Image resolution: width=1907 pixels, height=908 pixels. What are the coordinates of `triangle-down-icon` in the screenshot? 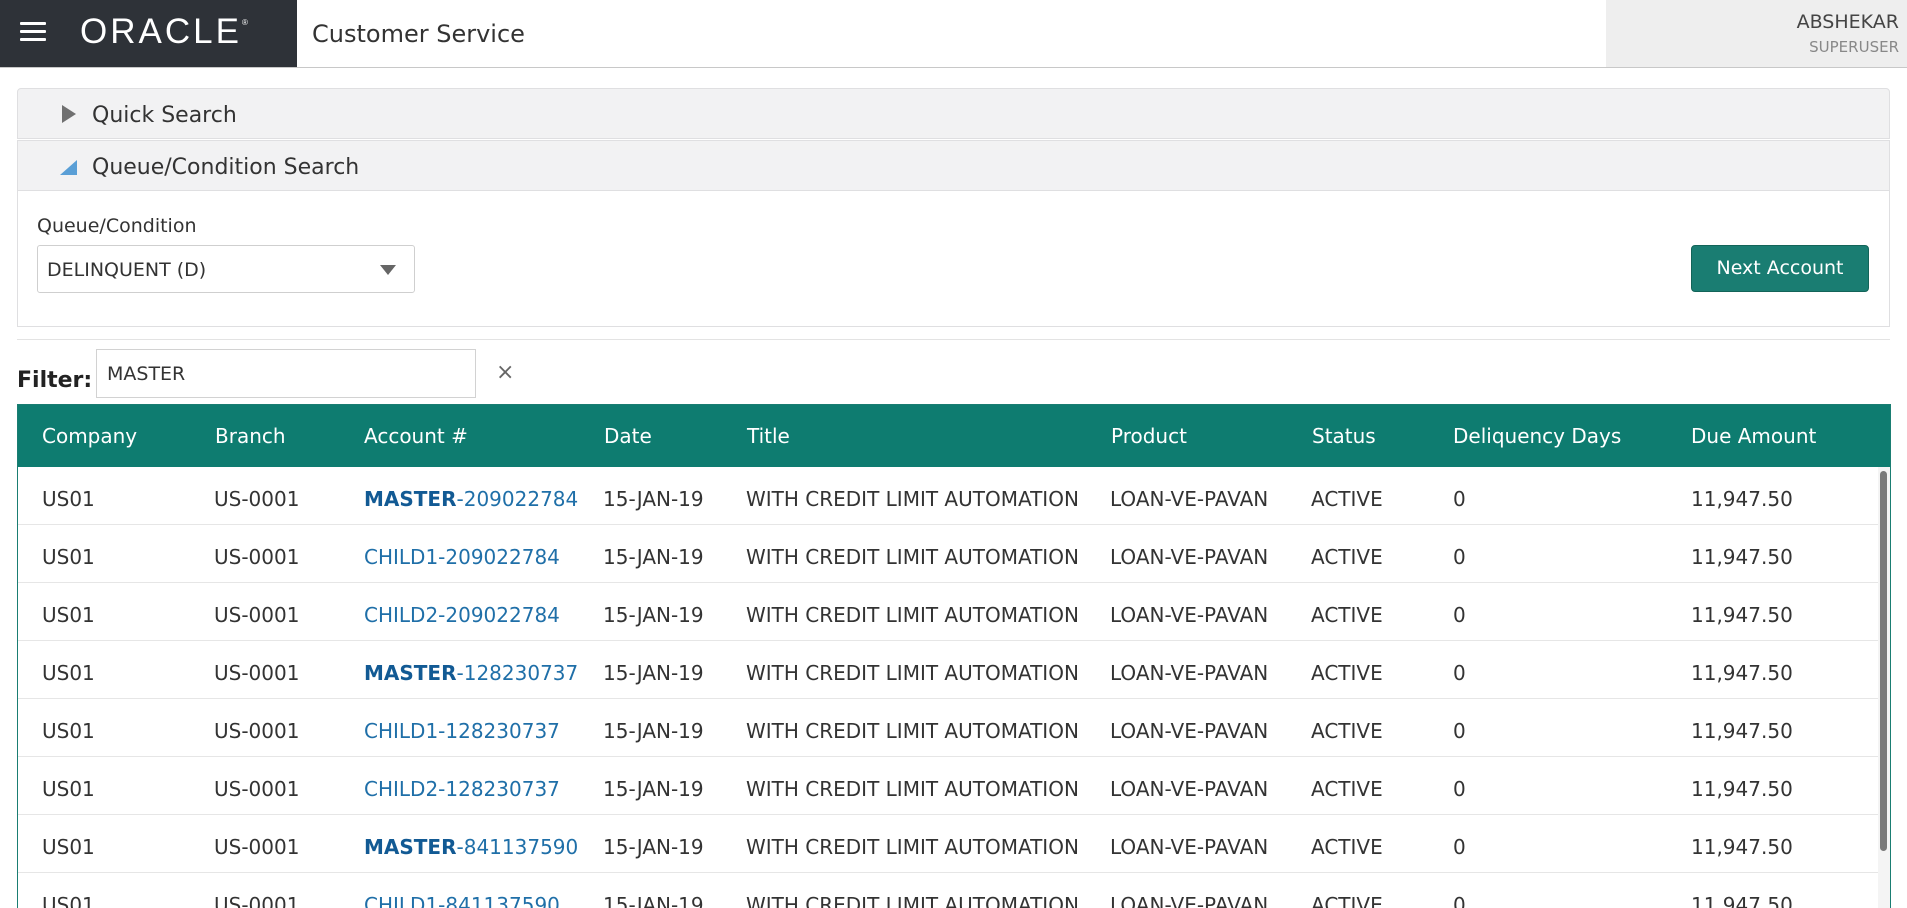 It's located at (68, 167).